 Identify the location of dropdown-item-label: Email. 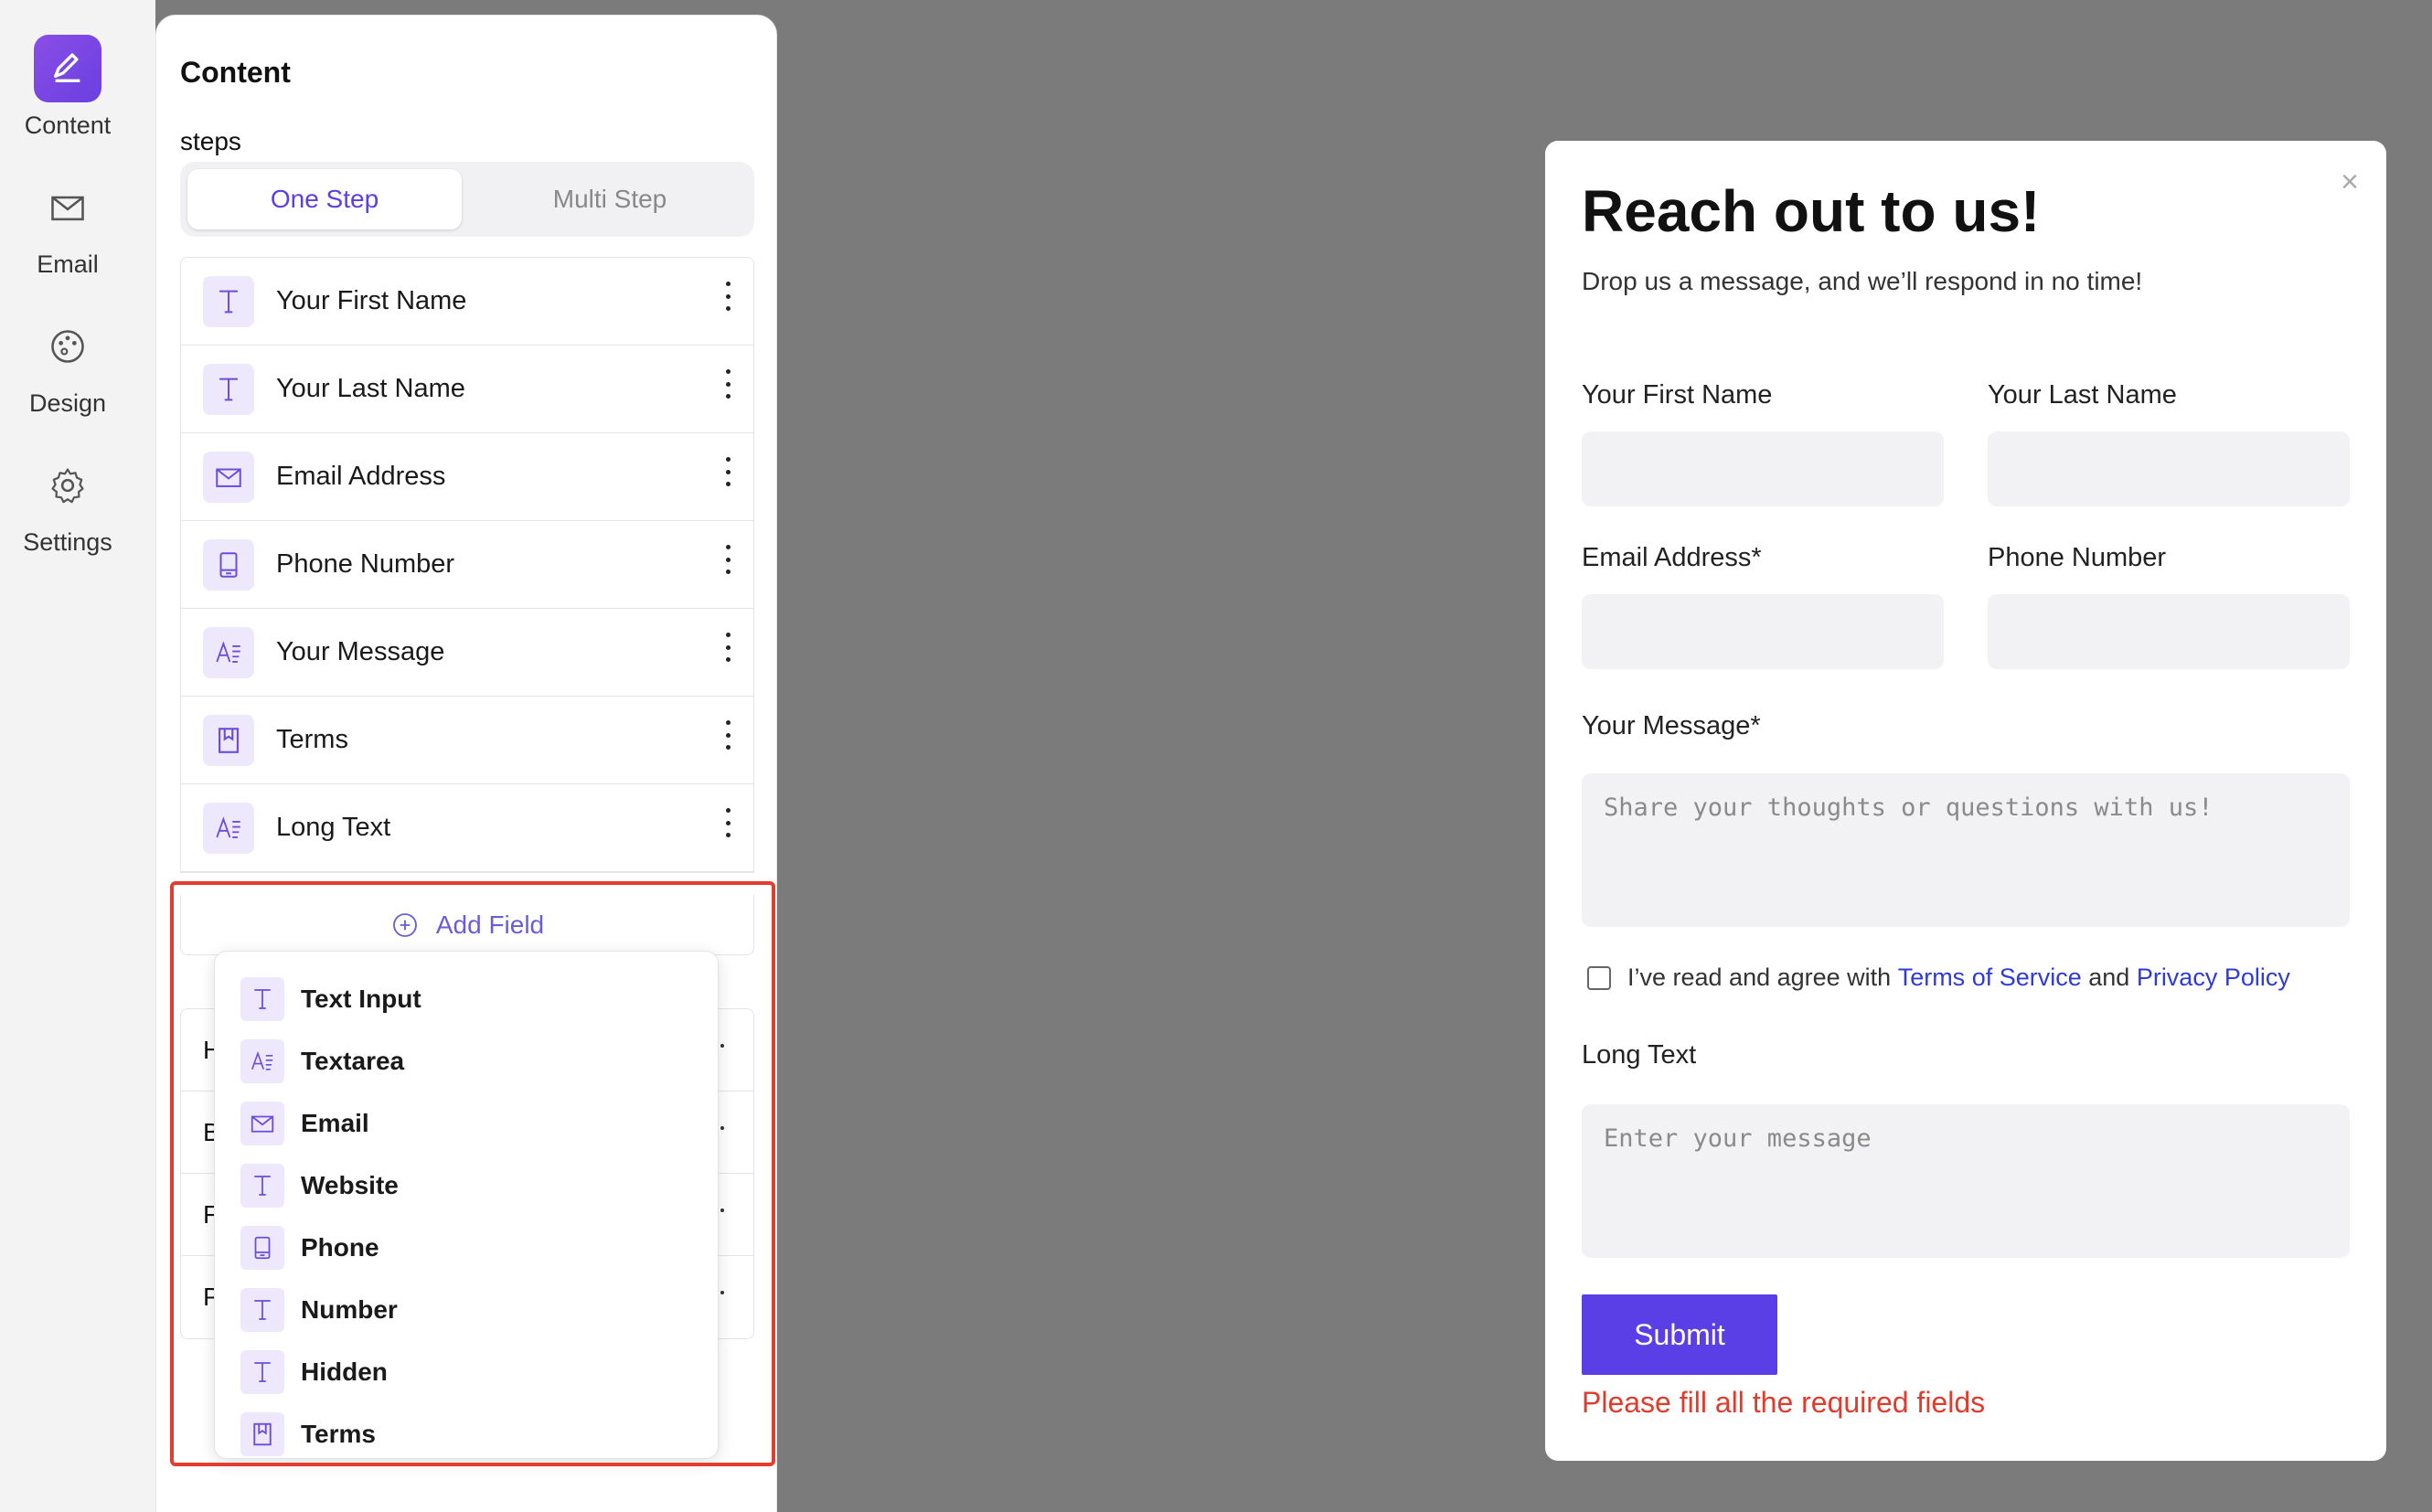
(335, 1123).